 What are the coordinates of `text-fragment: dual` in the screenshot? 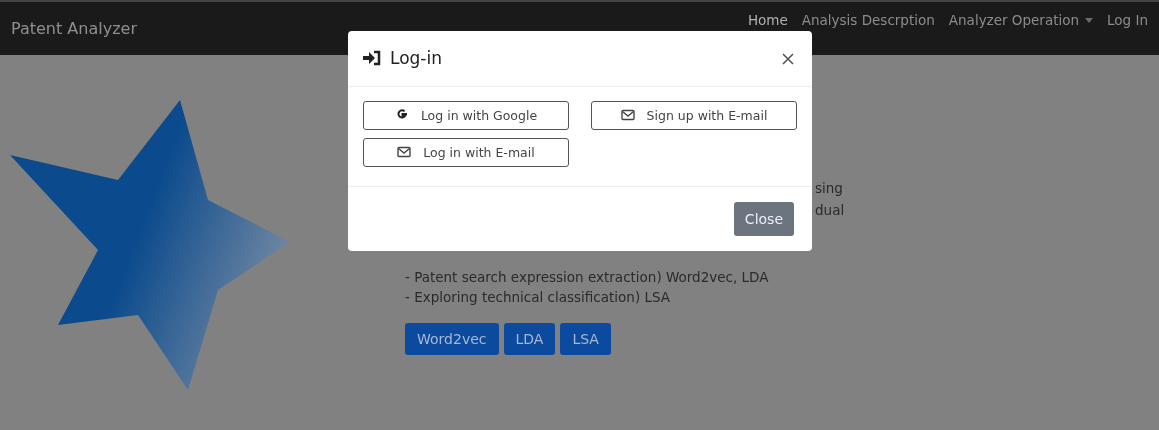 It's located at (830, 210).